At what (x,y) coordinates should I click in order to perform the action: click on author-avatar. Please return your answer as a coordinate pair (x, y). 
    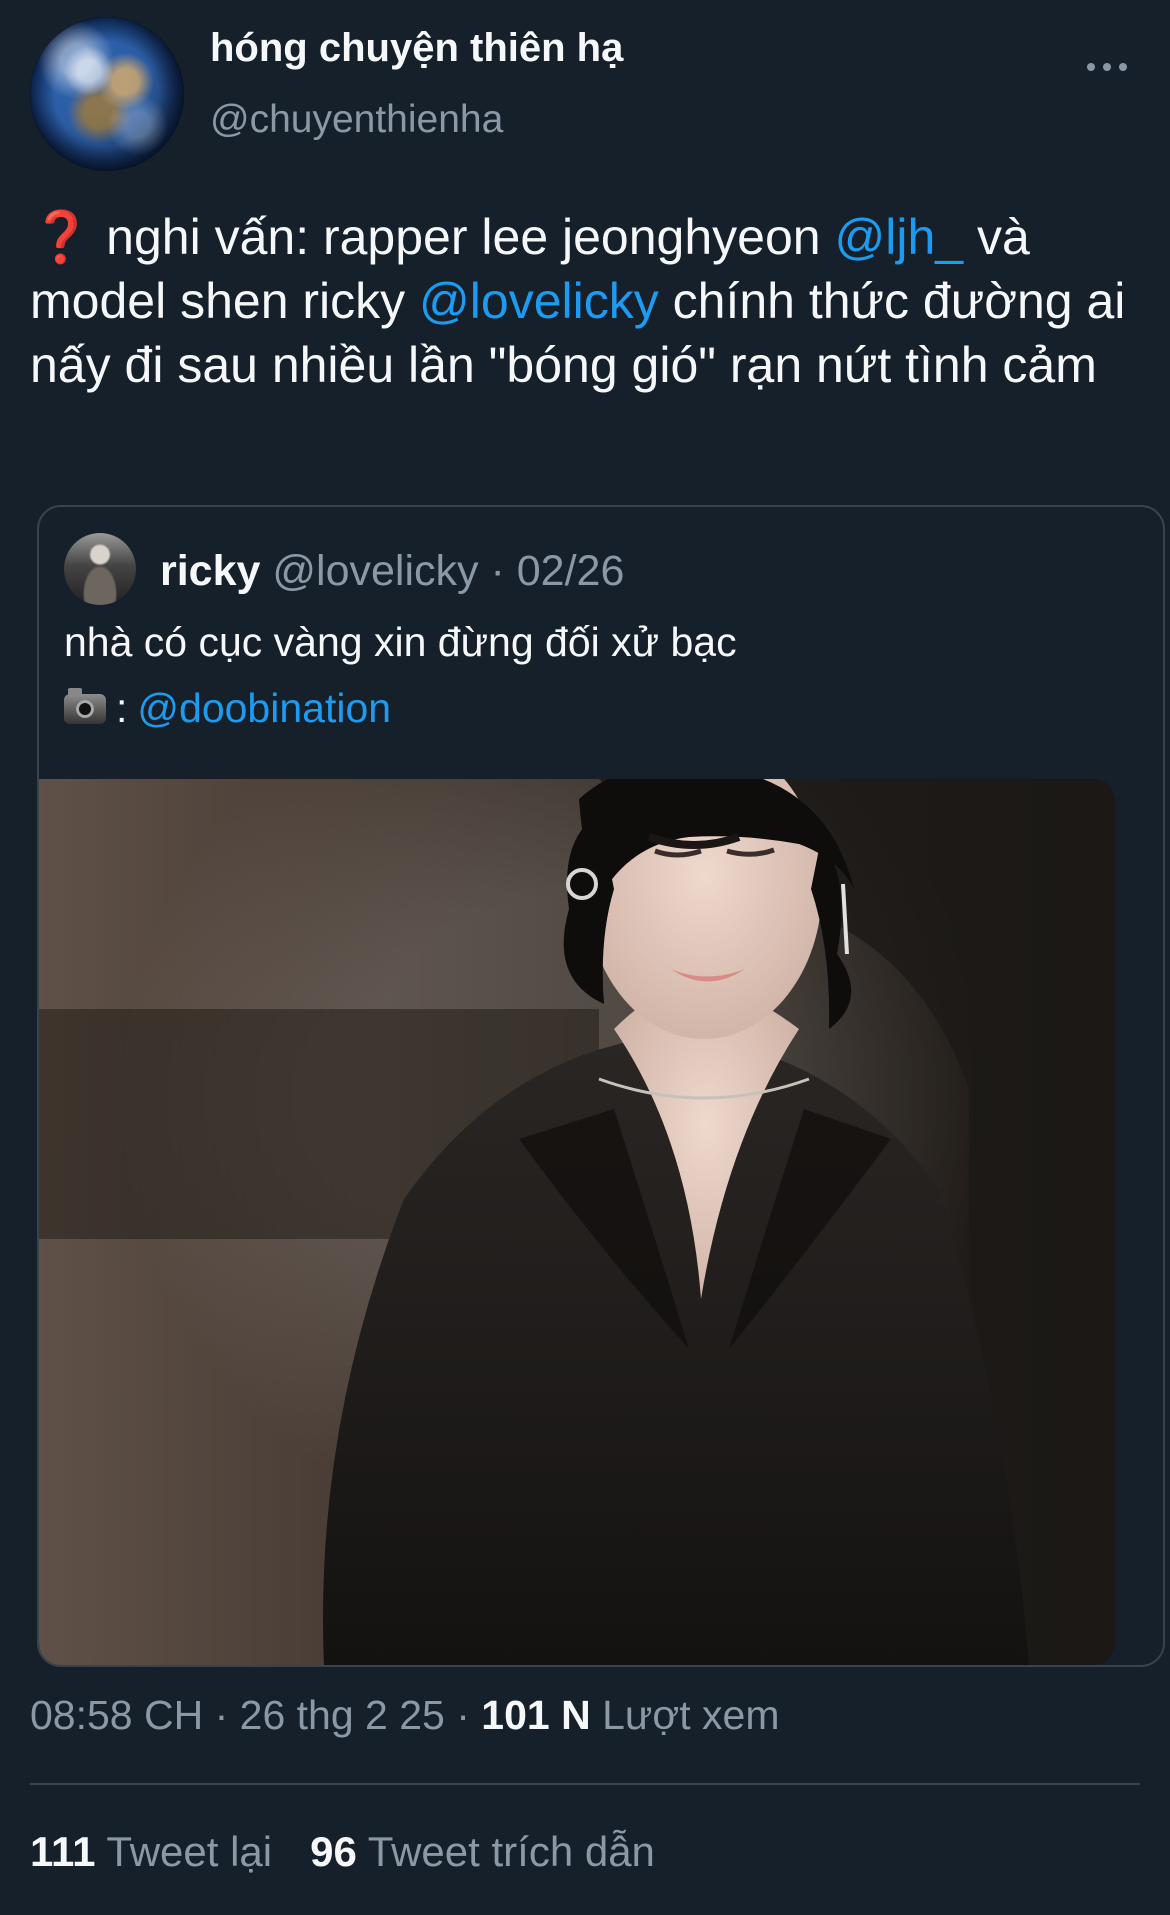
    Looking at the image, I should click on (107, 94).